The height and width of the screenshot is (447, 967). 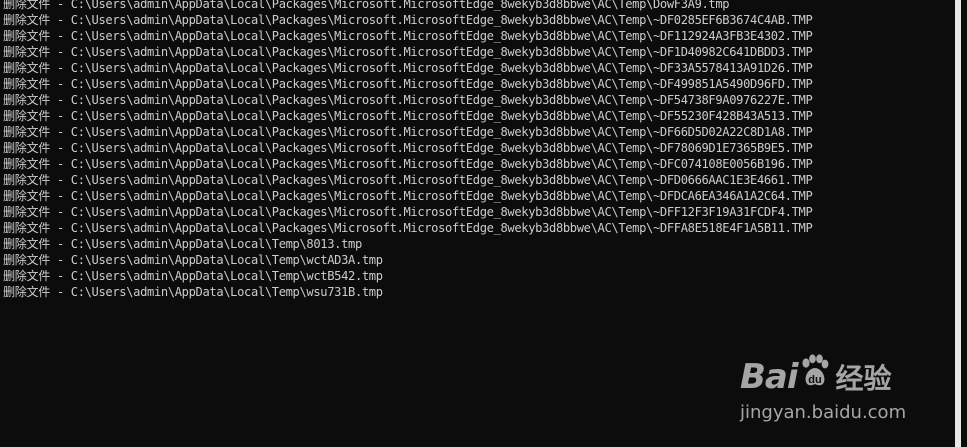 I want to click on vertical-scrollbar, so click(x=958, y=223).